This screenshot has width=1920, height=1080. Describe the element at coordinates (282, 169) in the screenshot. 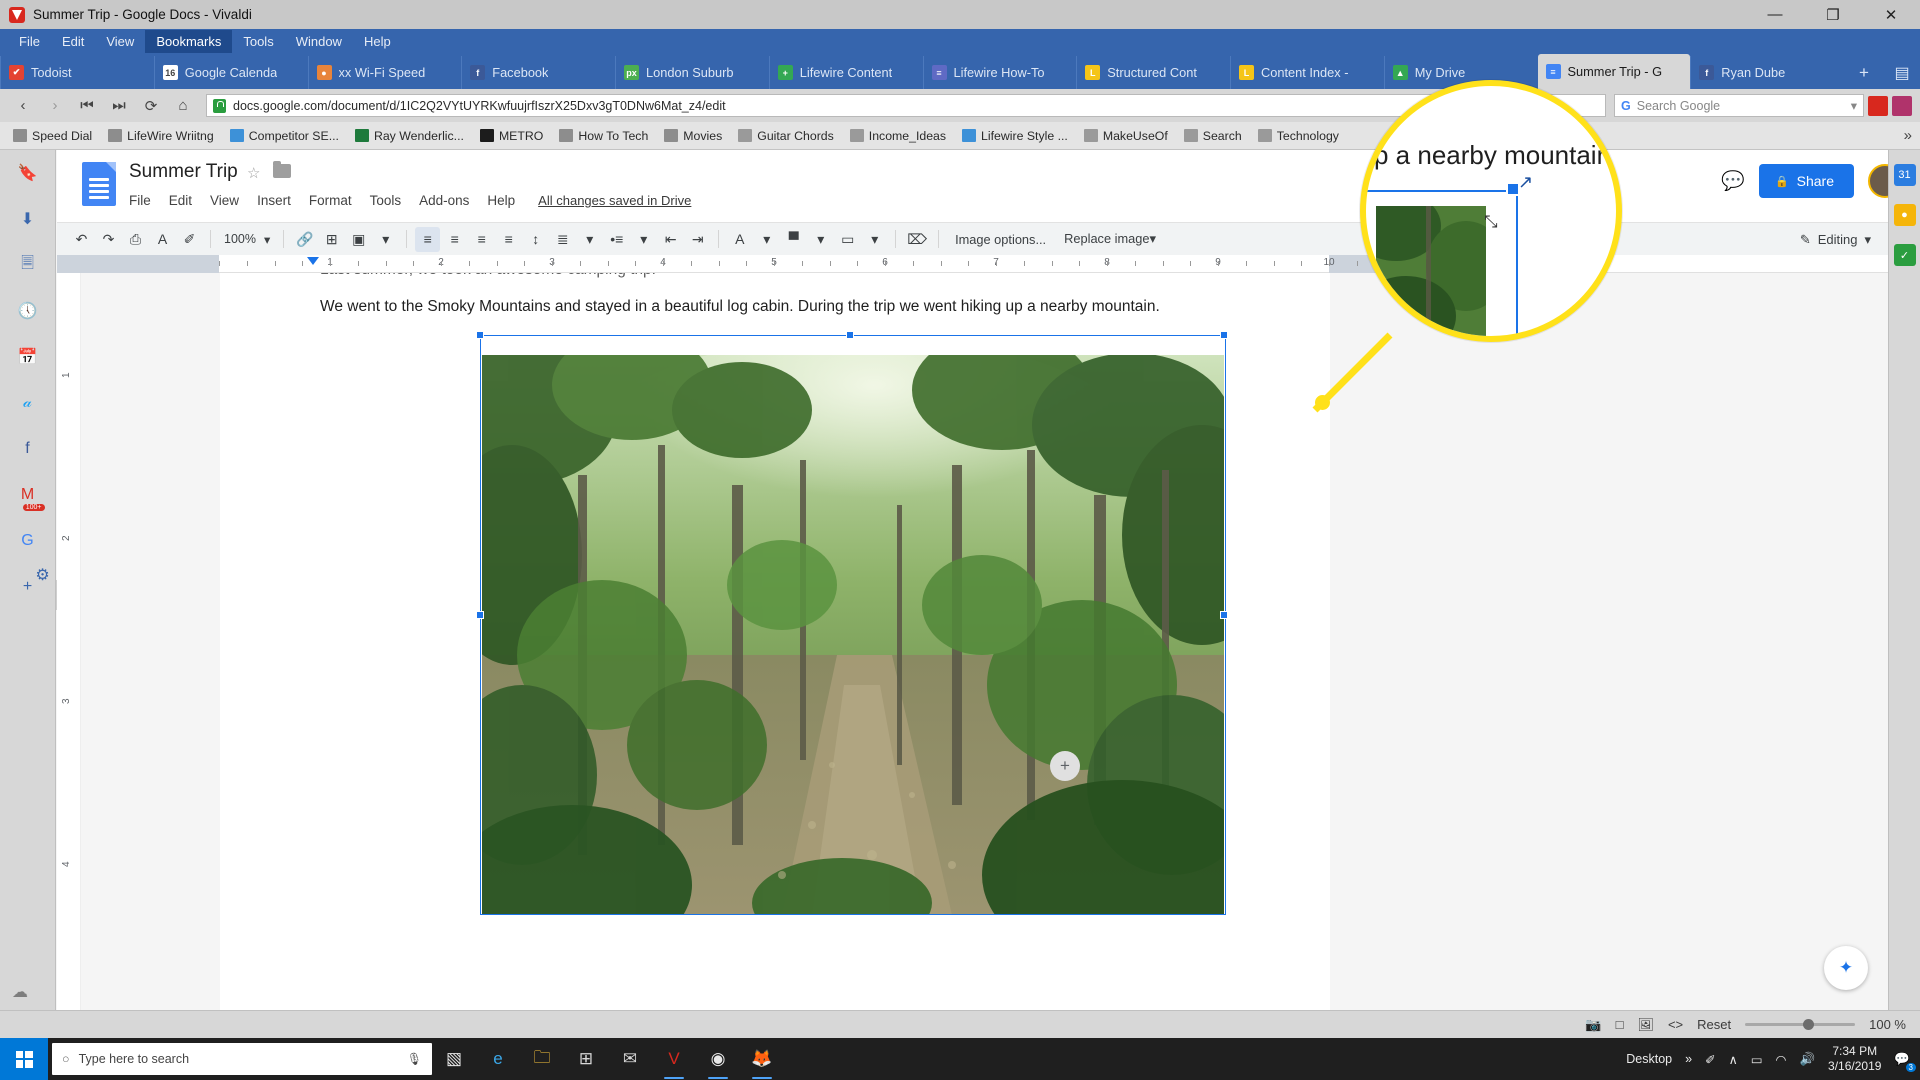

I see `move-folder-icon` at that location.